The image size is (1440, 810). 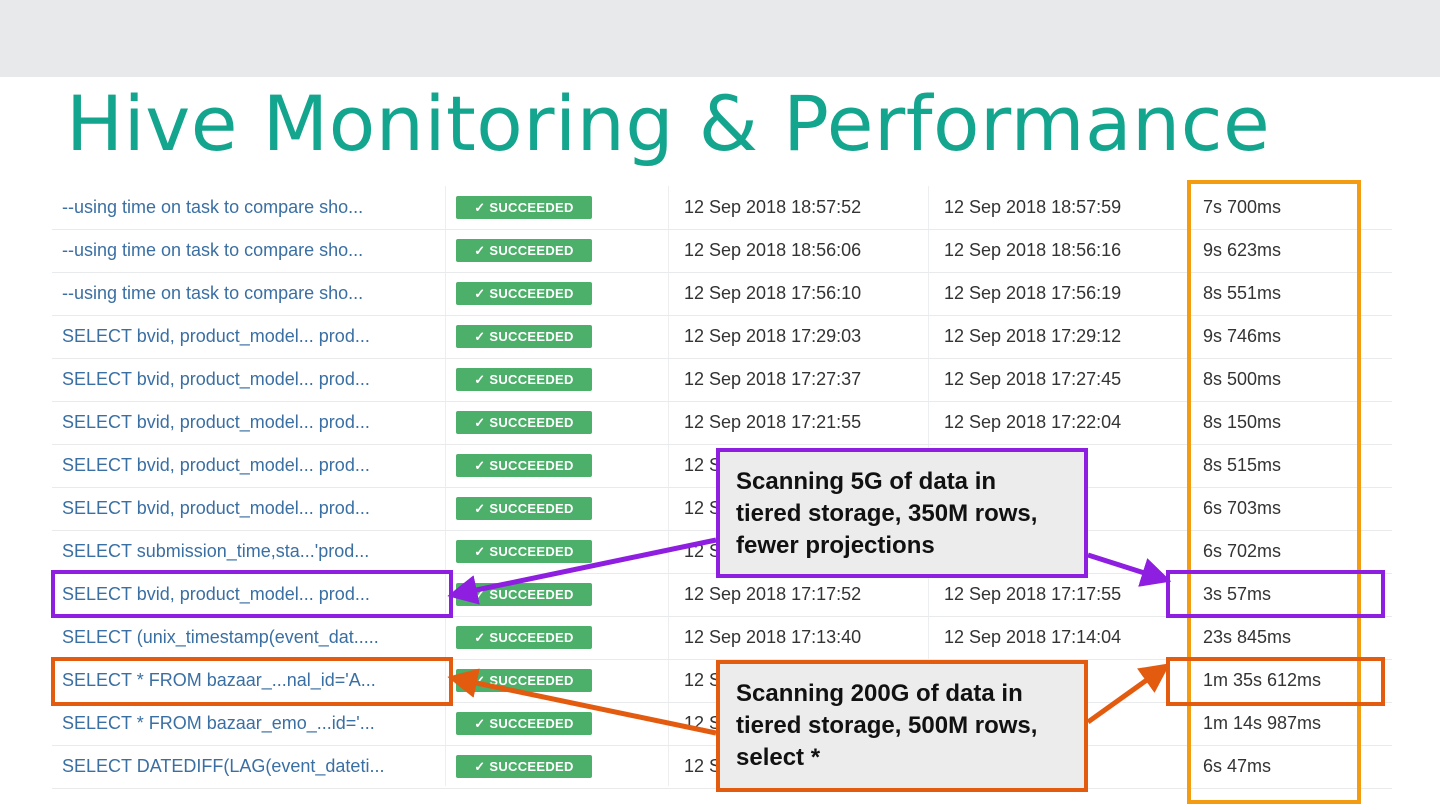 What do you see at coordinates (582, 702) in the screenshot?
I see `arrow-to-slow-query` at bounding box center [582, 702].